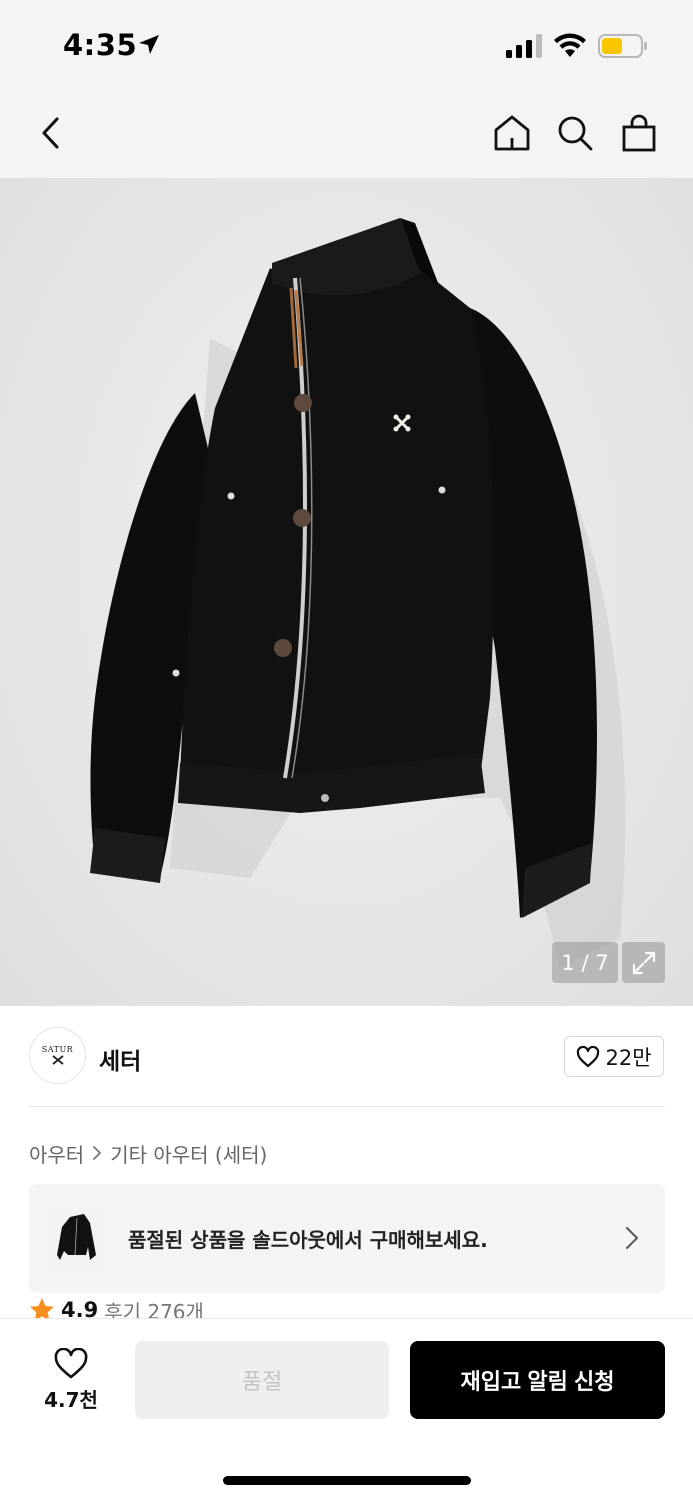 This screenshot has width=693, height=1500. I want to click on jacket-thumbnail-image, so click(78, 1238).